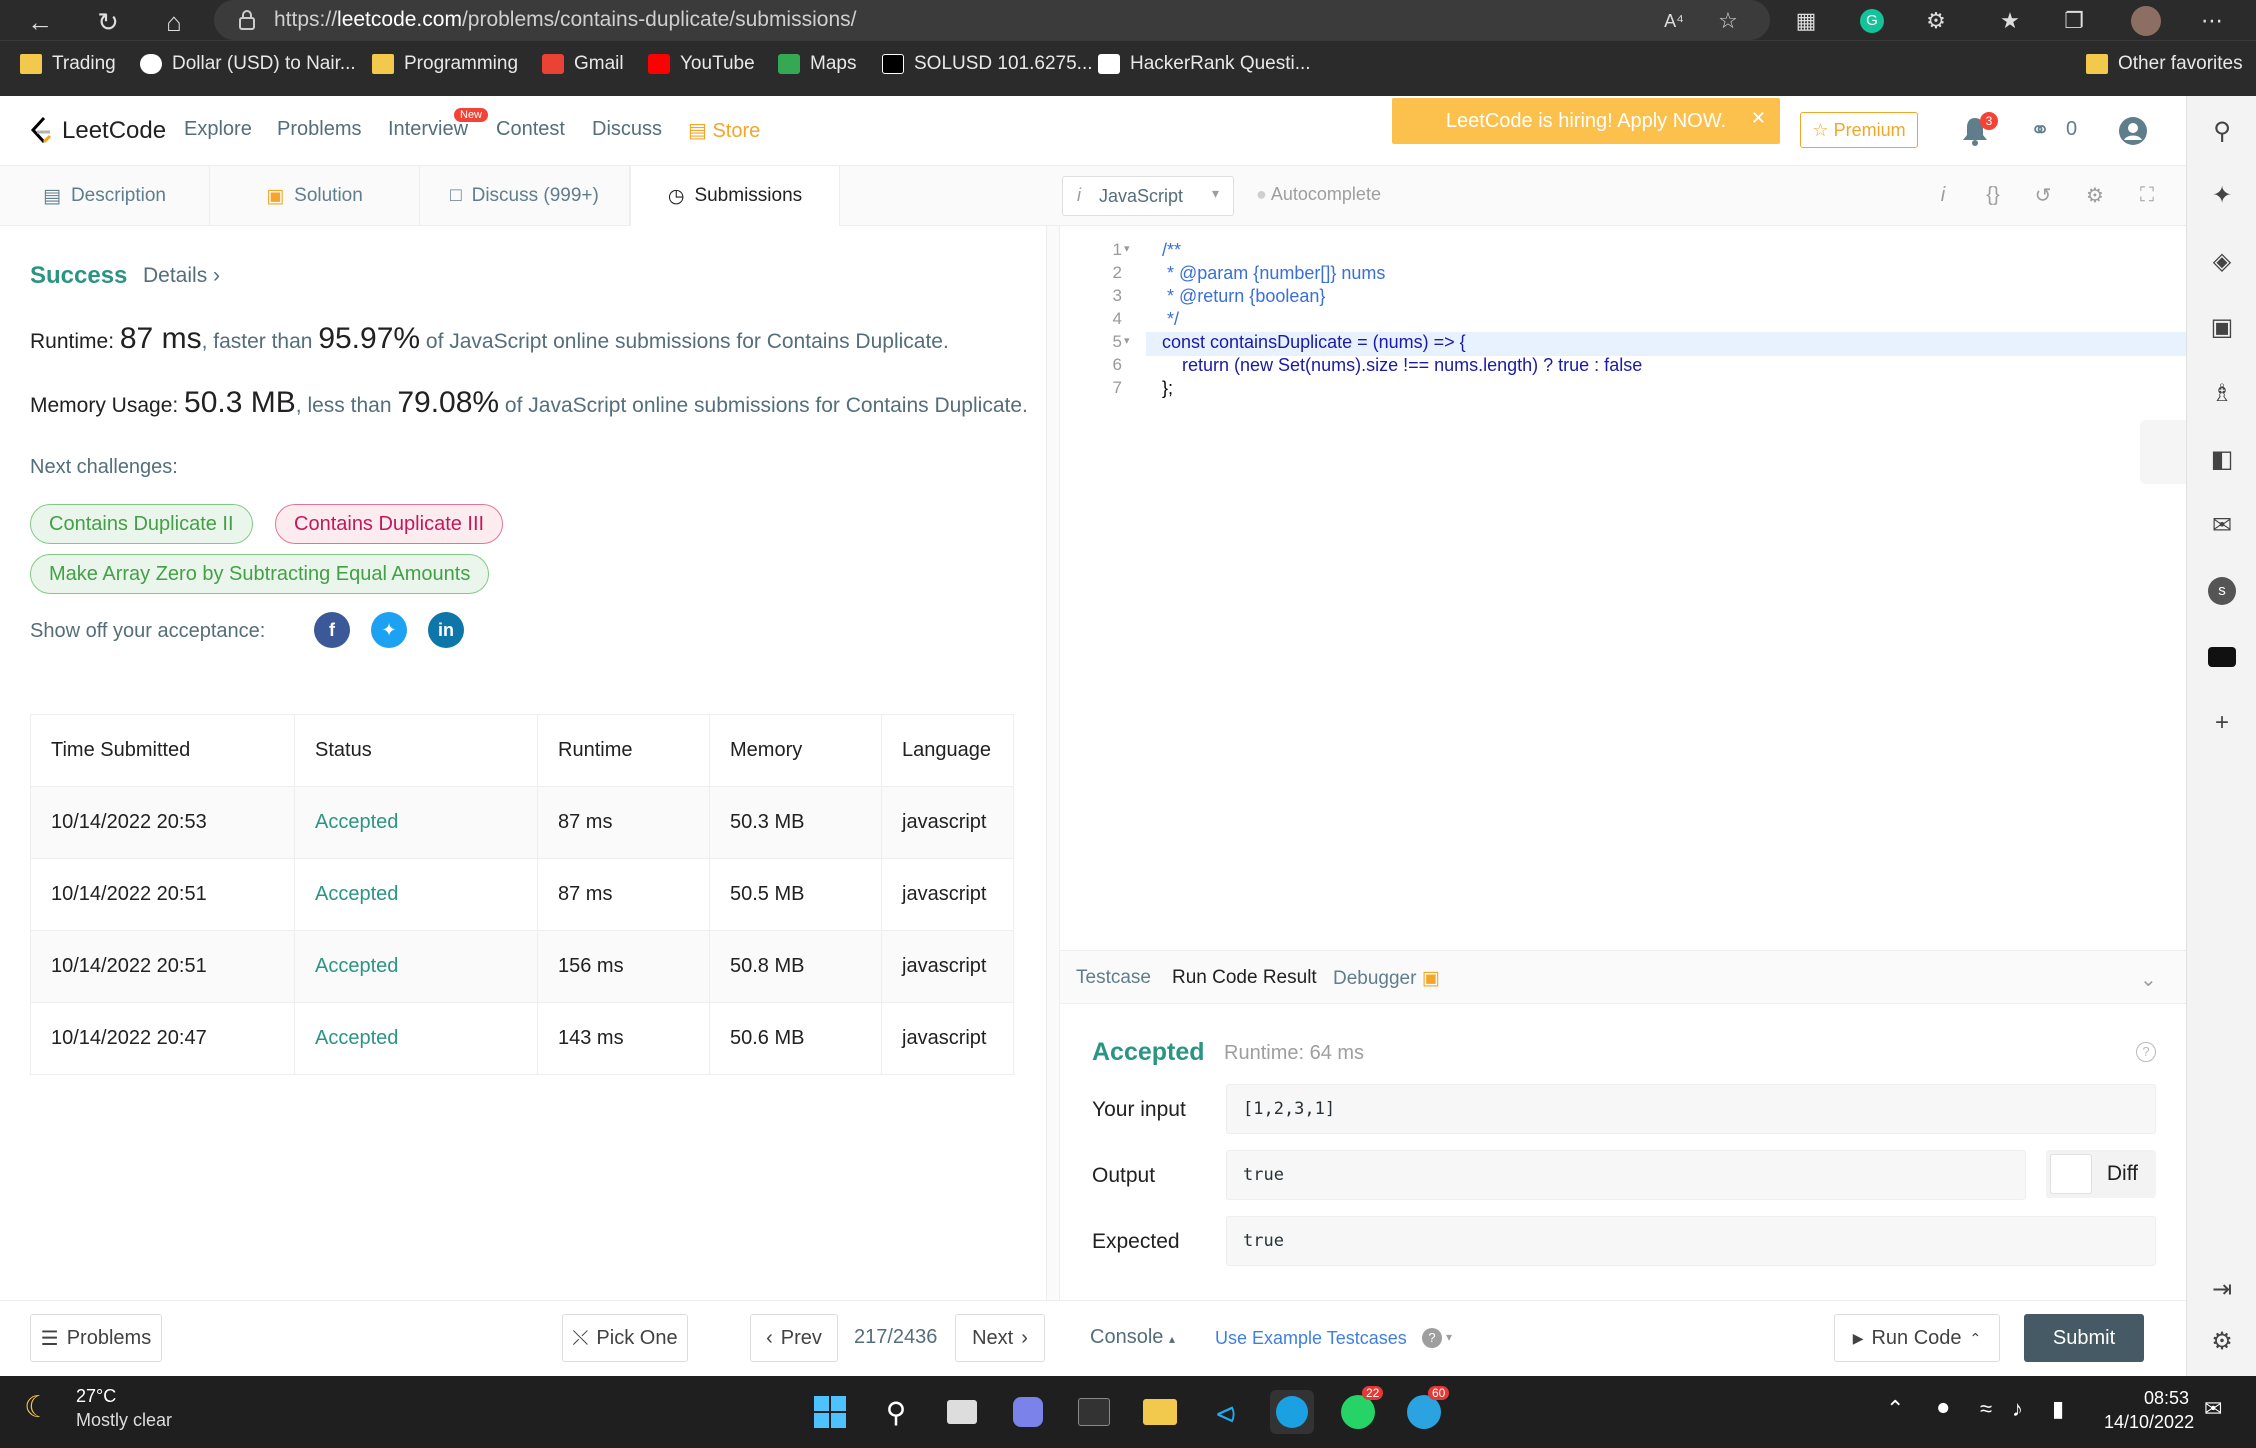 This screenshot has width=2256, height=1448. Describe the element at coordinates (627, 129) in the screenshot. I see `nav-discuss: Discuss` at that location.